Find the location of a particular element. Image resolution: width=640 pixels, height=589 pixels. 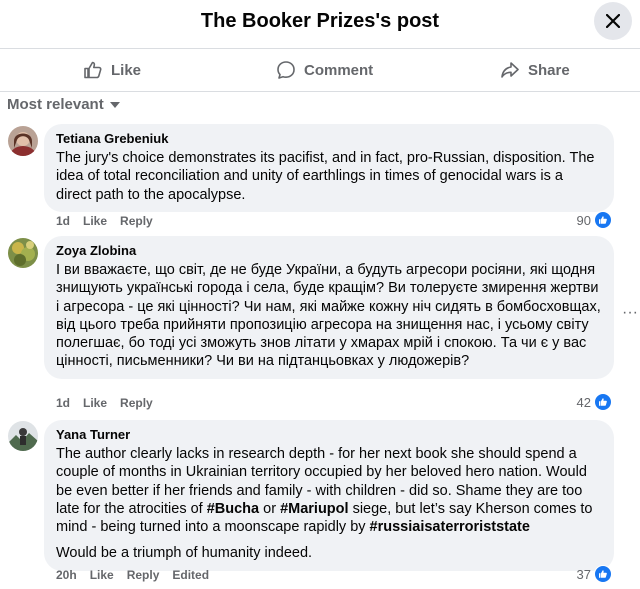

page-title: The Booker Prizes's post is located at coordinates (320, 21).